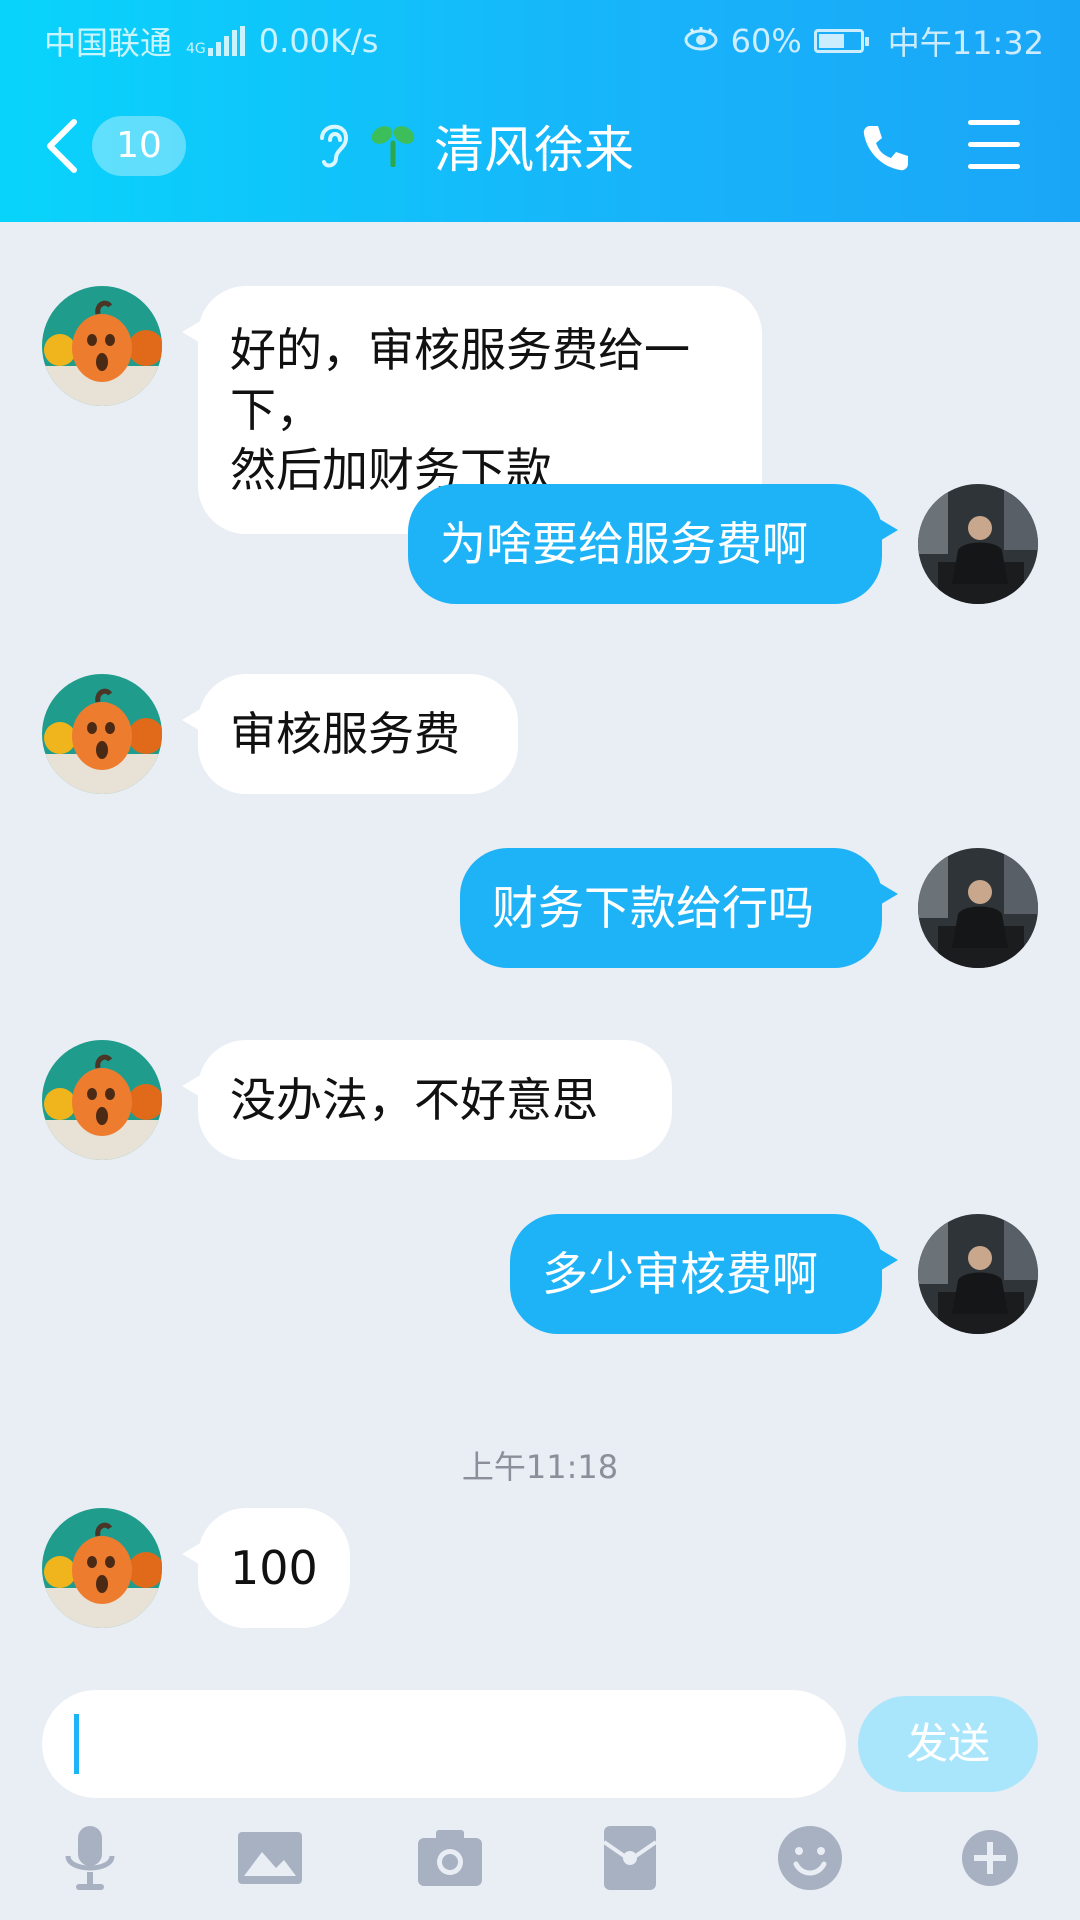  Describe the element at coordinates (196, 49) in the screenshot. I see `network-type: 4G` at that location.